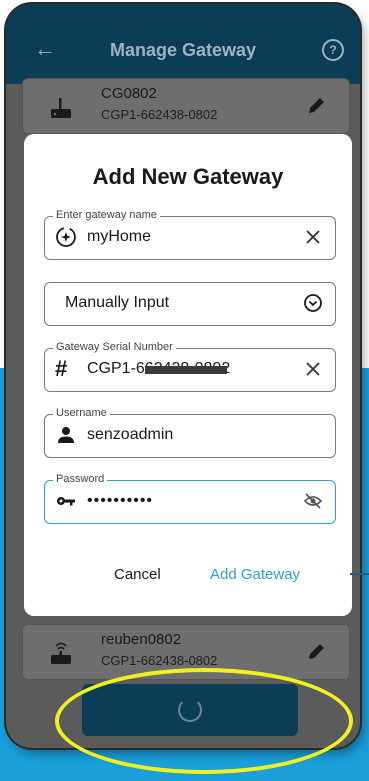  What do you see at coordinates (183, 50) in the screenshot?
I see `page-title: Manage Gateway` at bounding box center [183, 50].